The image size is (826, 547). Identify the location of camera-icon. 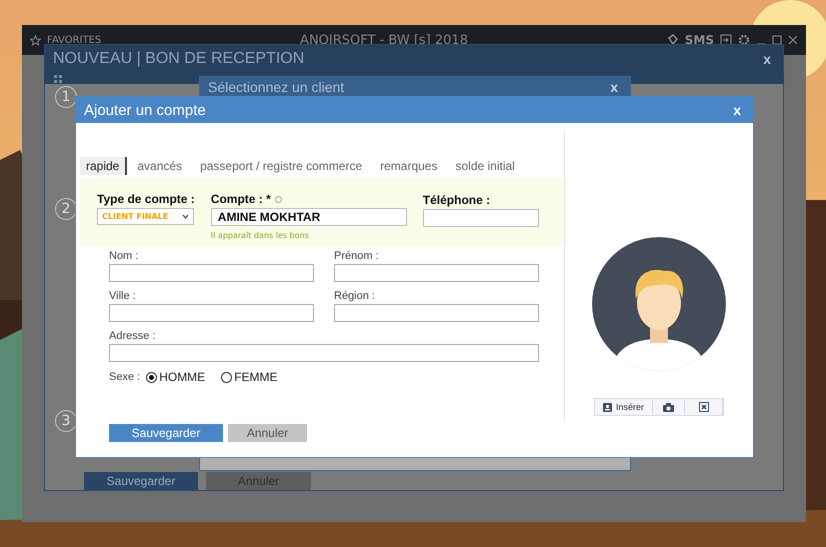
(668, 407).